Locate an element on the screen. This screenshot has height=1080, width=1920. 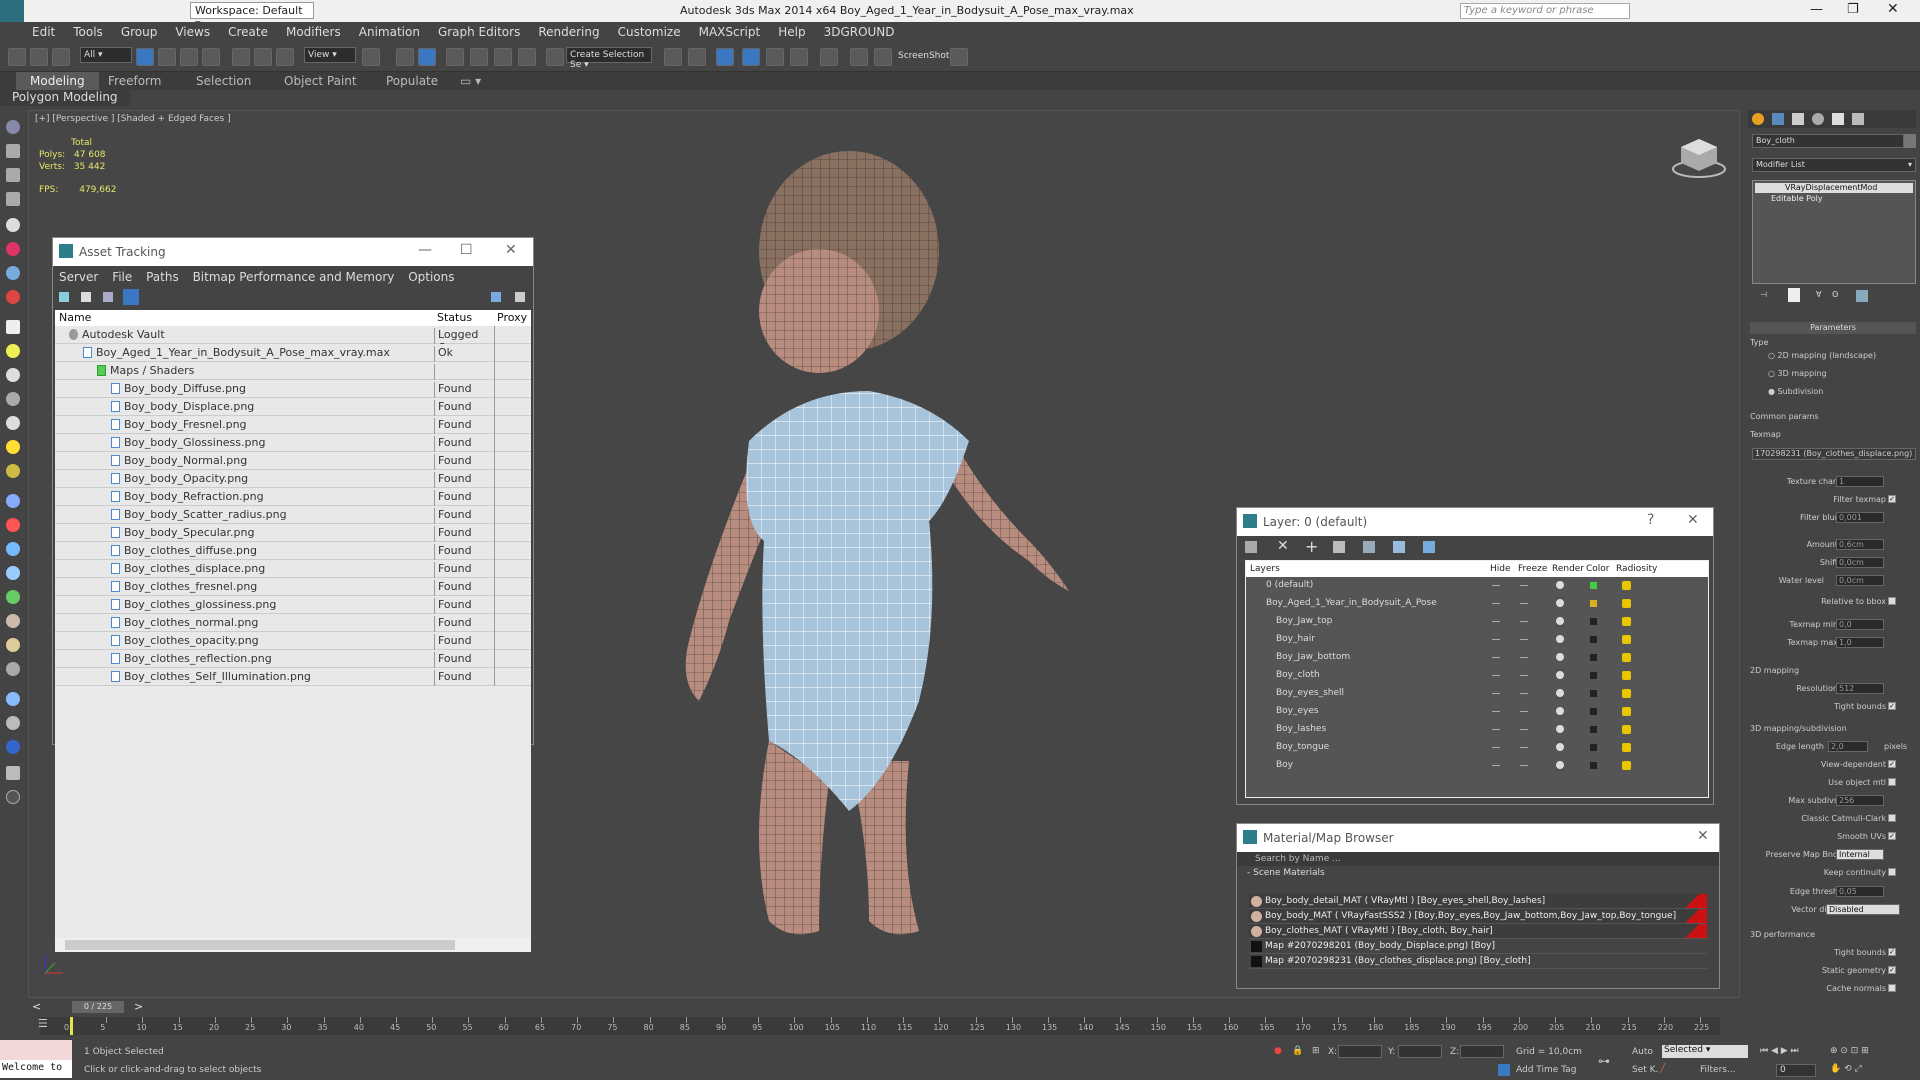
select-in-layer-icon is located at coordinates (1339, 547).